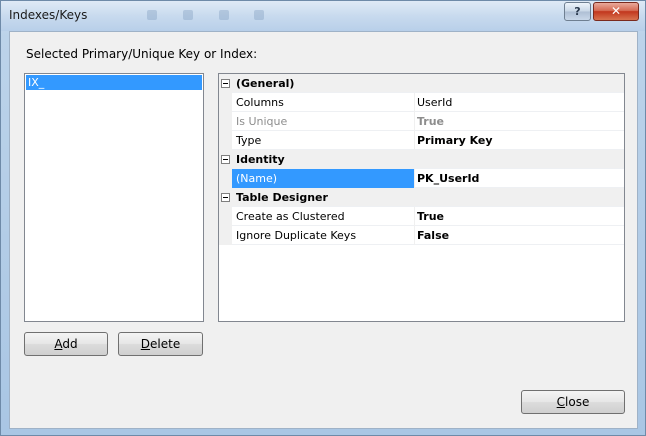  I want to click on property-row: Is Unique True, so click(421, 121).